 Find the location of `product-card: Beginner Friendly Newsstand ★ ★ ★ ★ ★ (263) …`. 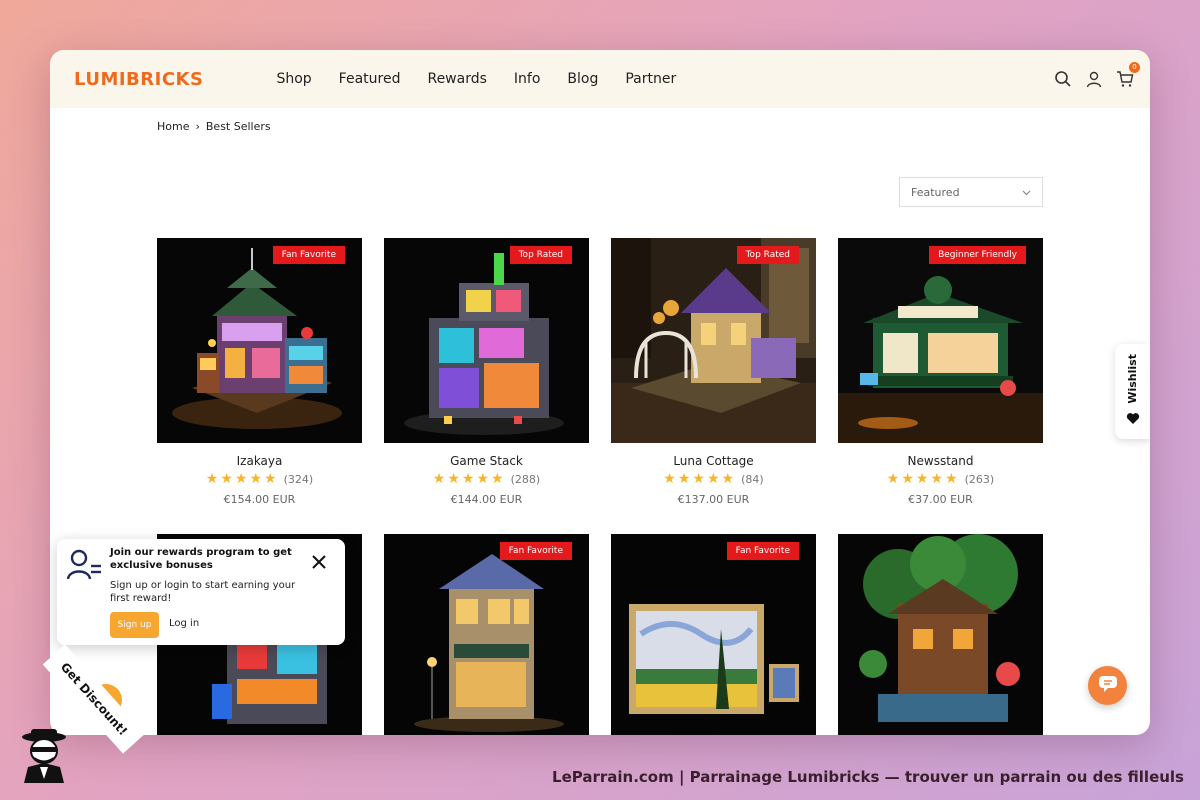

product-card: Beginner Friendly Newsstand ★ ★ ★ ★ ★ (263) … is located at coordinates (940, 372).